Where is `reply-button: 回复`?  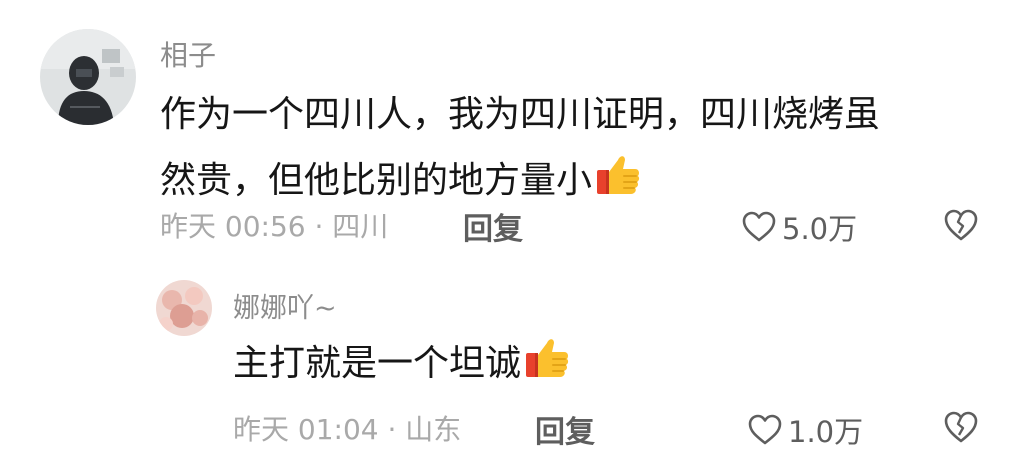
reply-button: 回复 is located at coordinates (565, 429).